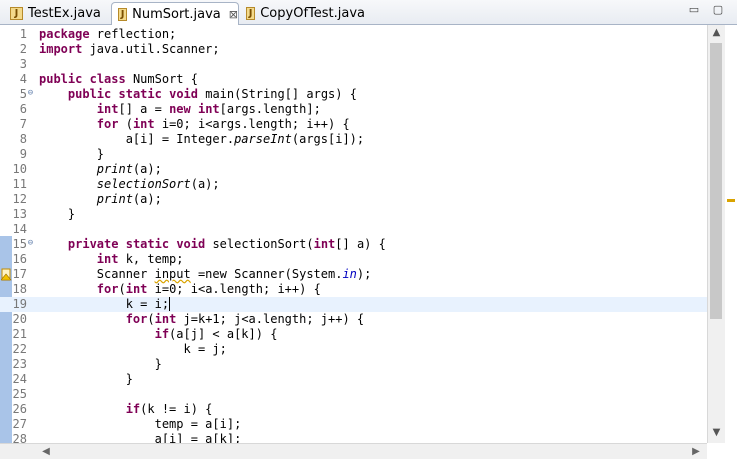 This screenshot has width=737, height=459. I want to click on code-token: i=0; i<args.length; i++) {, so click(252, 124).